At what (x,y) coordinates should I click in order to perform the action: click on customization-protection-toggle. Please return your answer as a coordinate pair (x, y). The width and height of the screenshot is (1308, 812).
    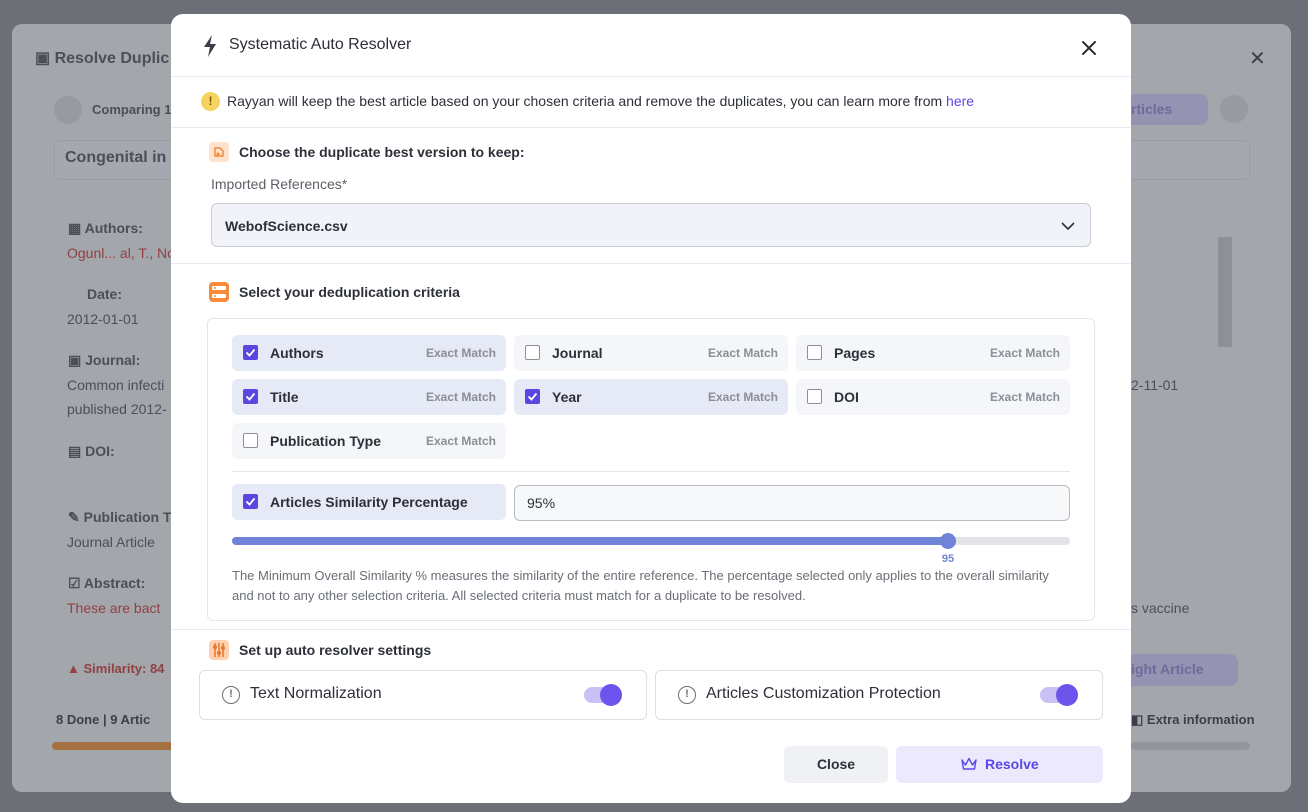
    Looking at the image, I should click on (1059, 695).